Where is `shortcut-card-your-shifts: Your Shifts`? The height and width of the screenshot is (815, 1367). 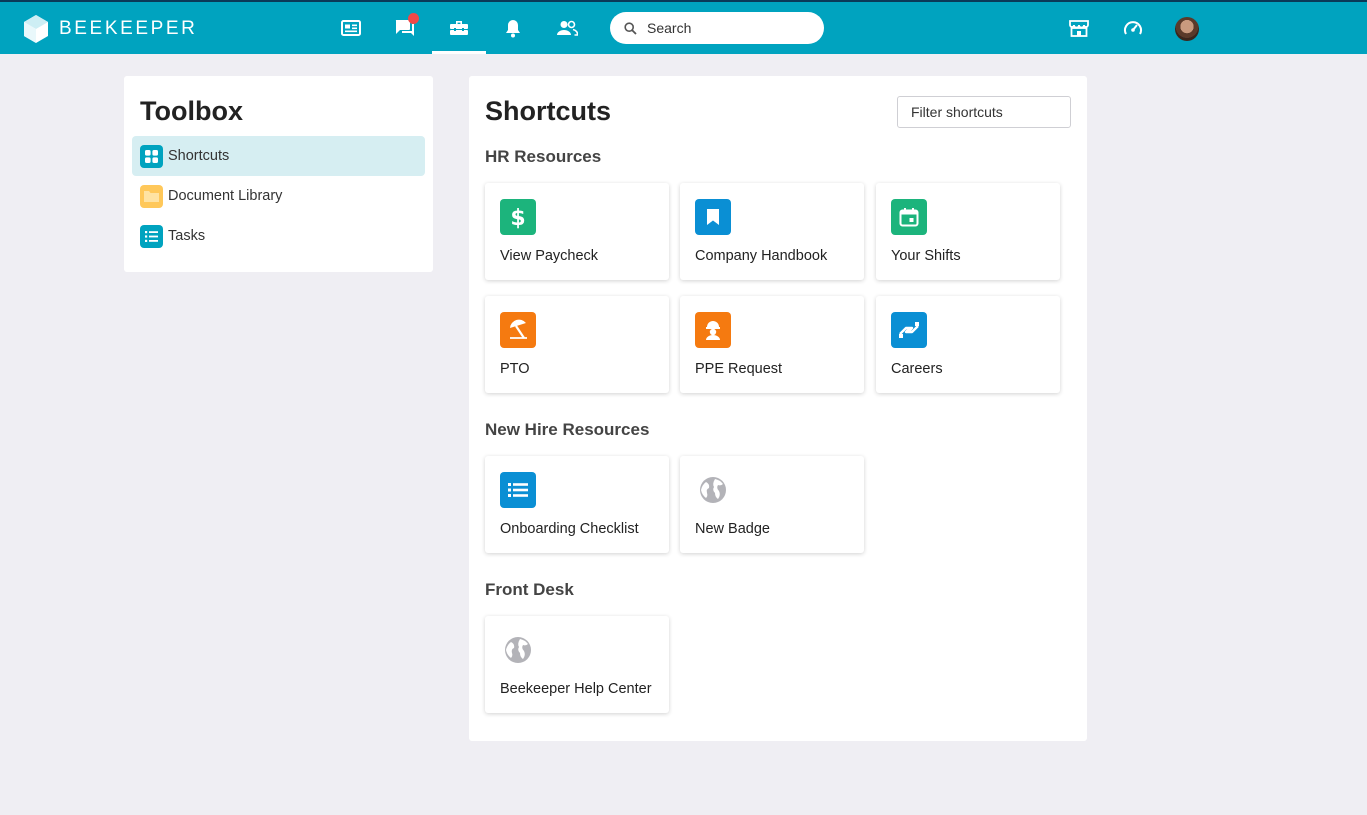 shortcut-card-your-shifts: Your Shifts is located at coordinates (968, 231).